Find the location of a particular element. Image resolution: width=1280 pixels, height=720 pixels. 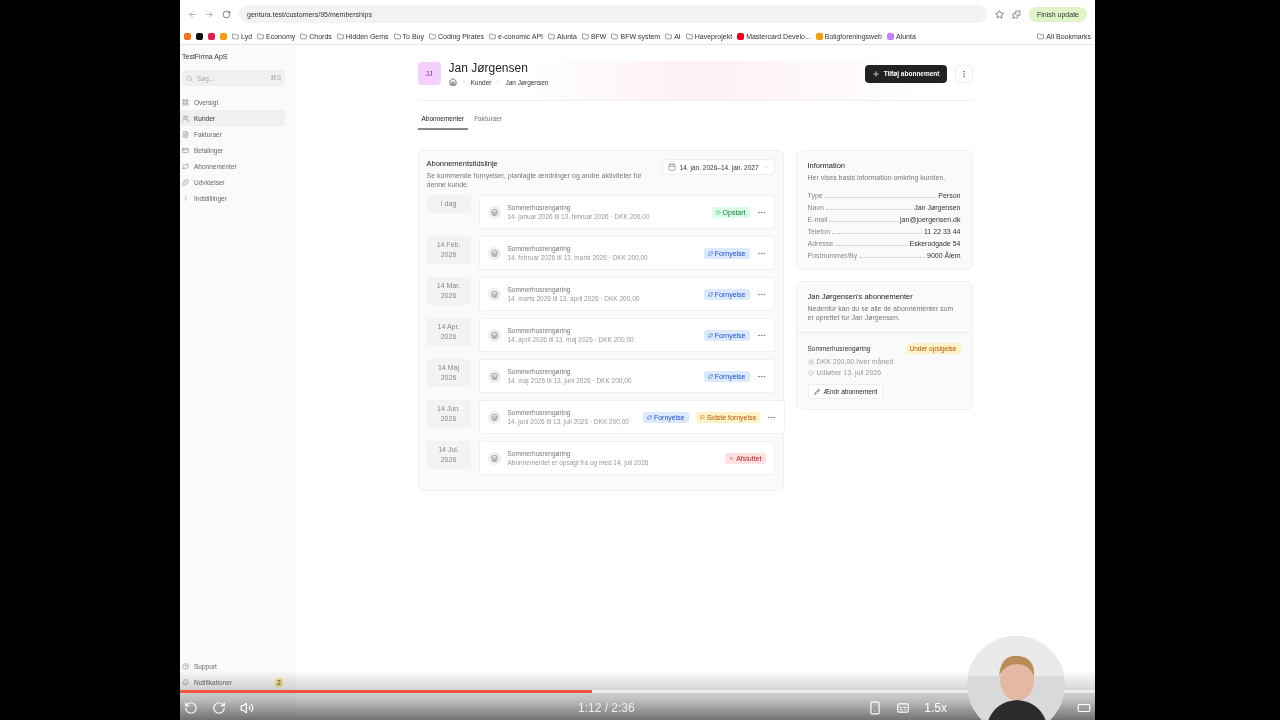

clock-icon is located at coordinates (810, 372).